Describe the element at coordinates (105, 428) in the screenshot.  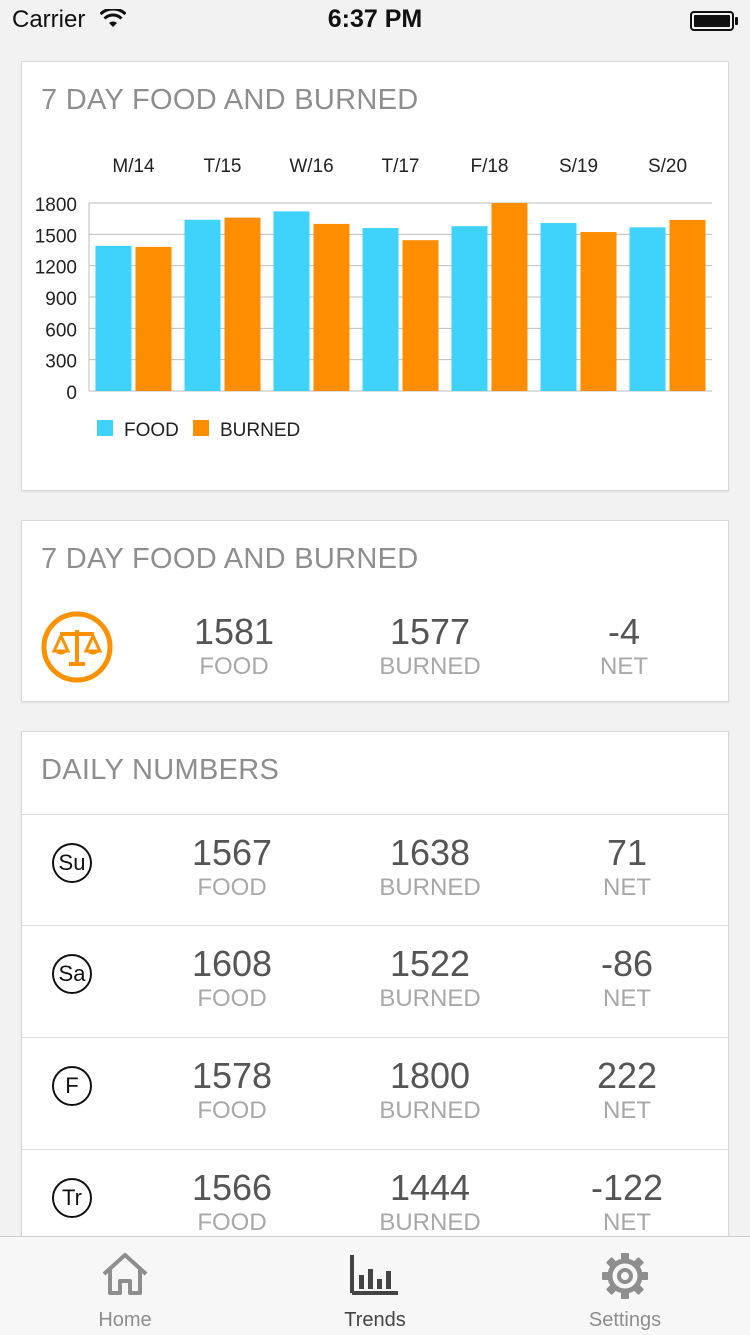
I see `legend-swatch-food` at that location.